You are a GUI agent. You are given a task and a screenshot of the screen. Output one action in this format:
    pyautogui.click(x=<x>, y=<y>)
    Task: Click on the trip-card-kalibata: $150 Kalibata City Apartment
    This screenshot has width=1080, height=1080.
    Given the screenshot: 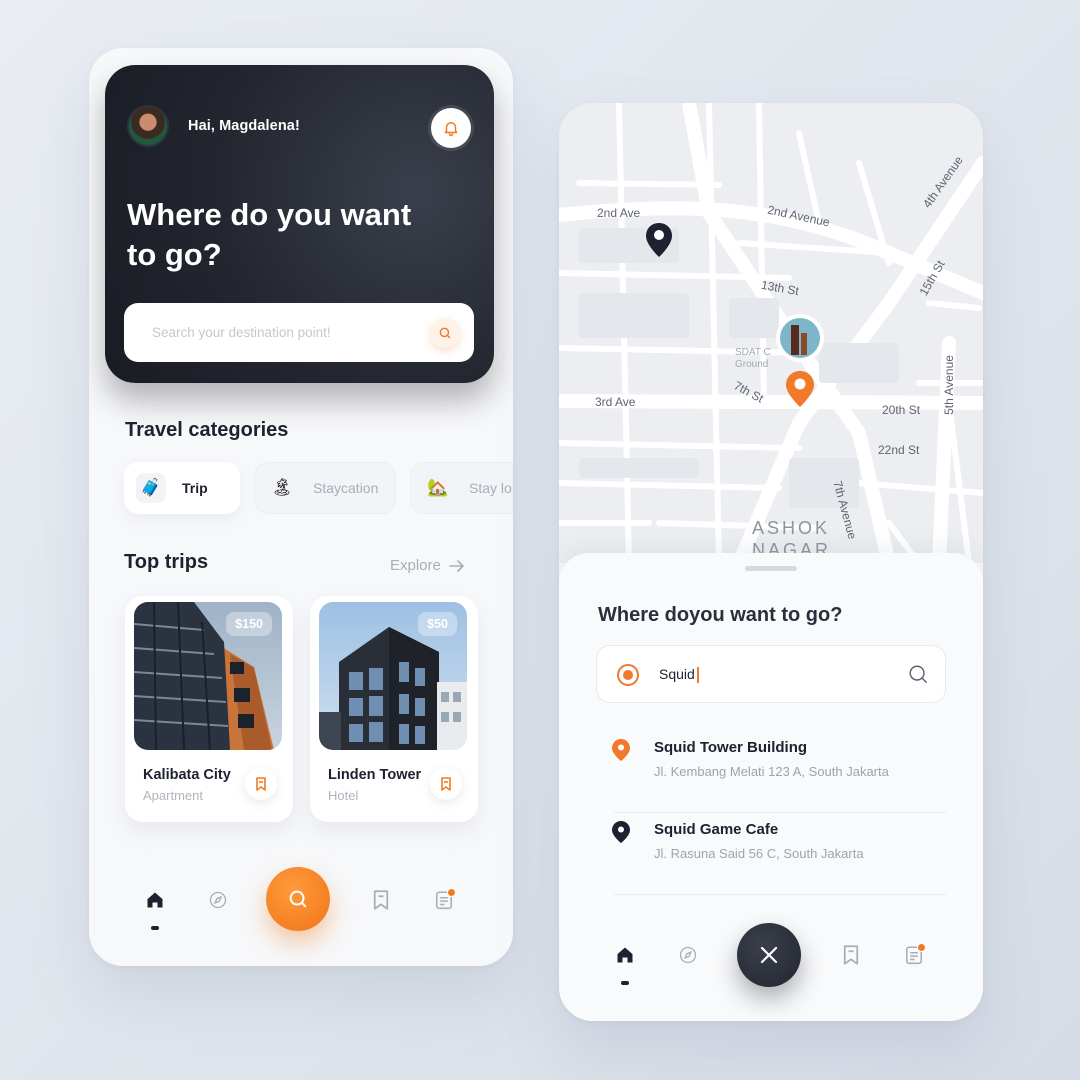 What is the action you would take?
    pyautogui.click(x=209, y=709)
    